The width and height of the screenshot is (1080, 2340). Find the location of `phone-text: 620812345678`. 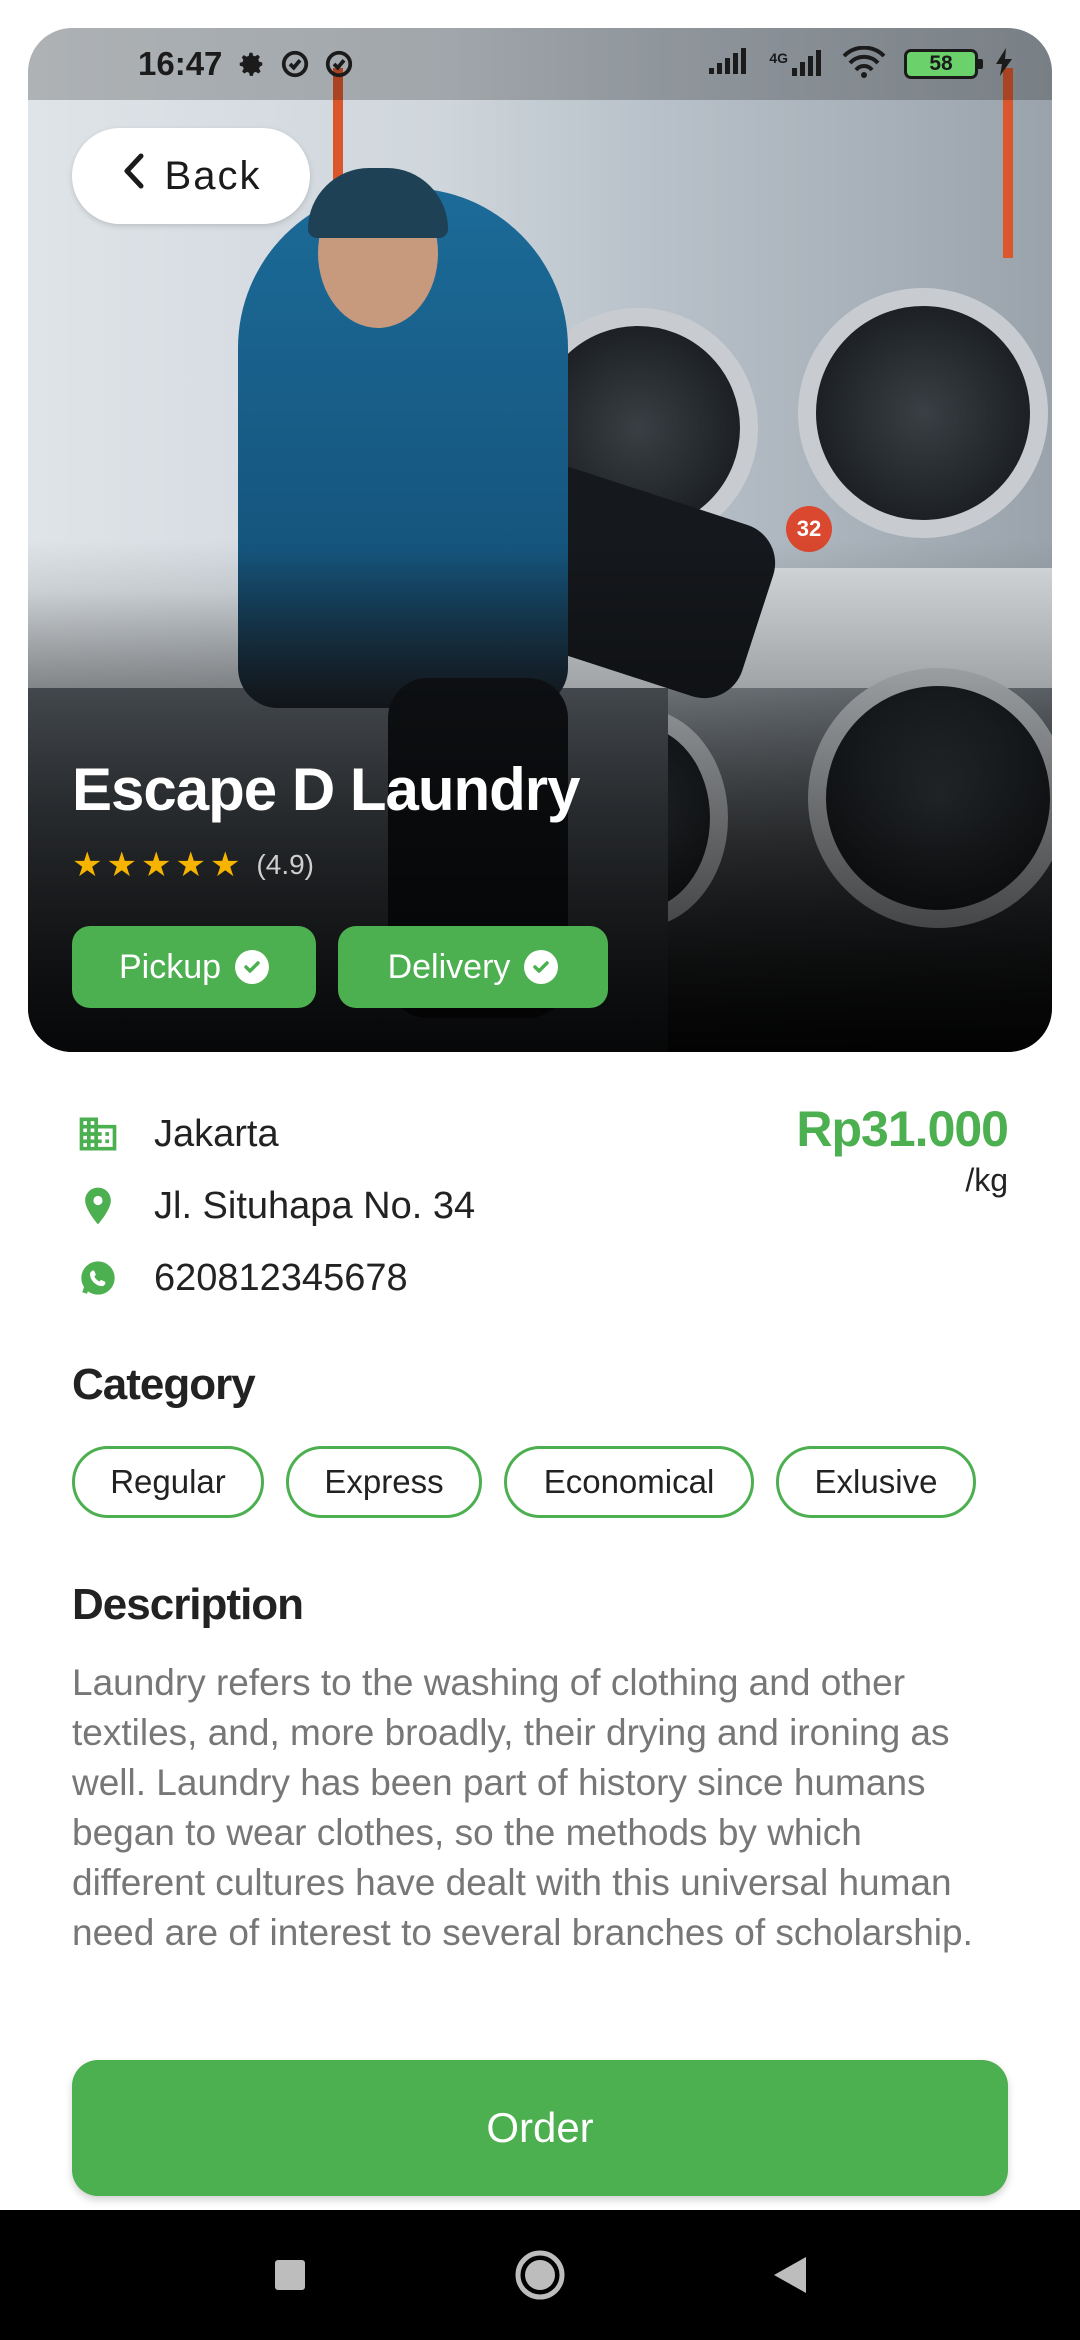

phone-text: 620812345678 is located at coordinates (281, 1278).